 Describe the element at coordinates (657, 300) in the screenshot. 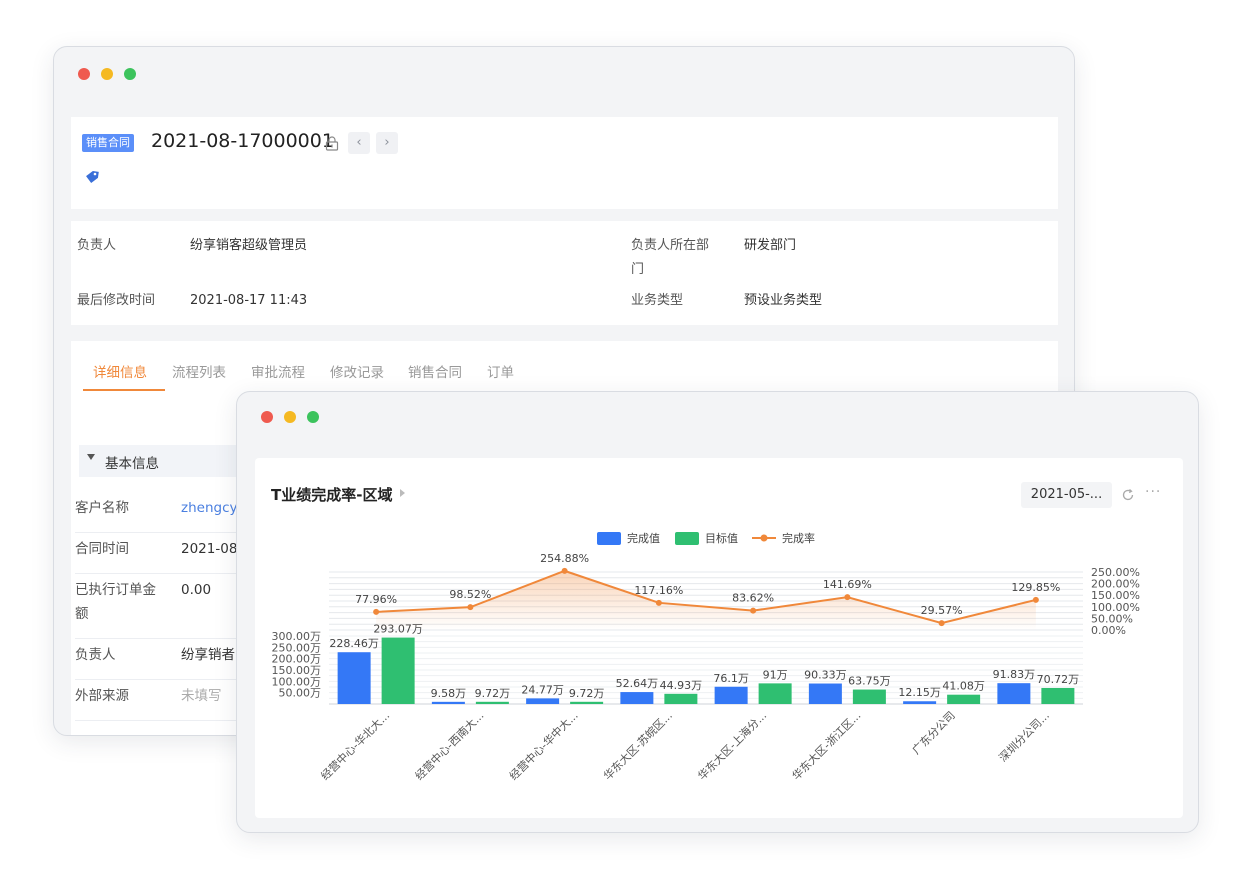

I see `biz-type-label: 业务类型` at that location.